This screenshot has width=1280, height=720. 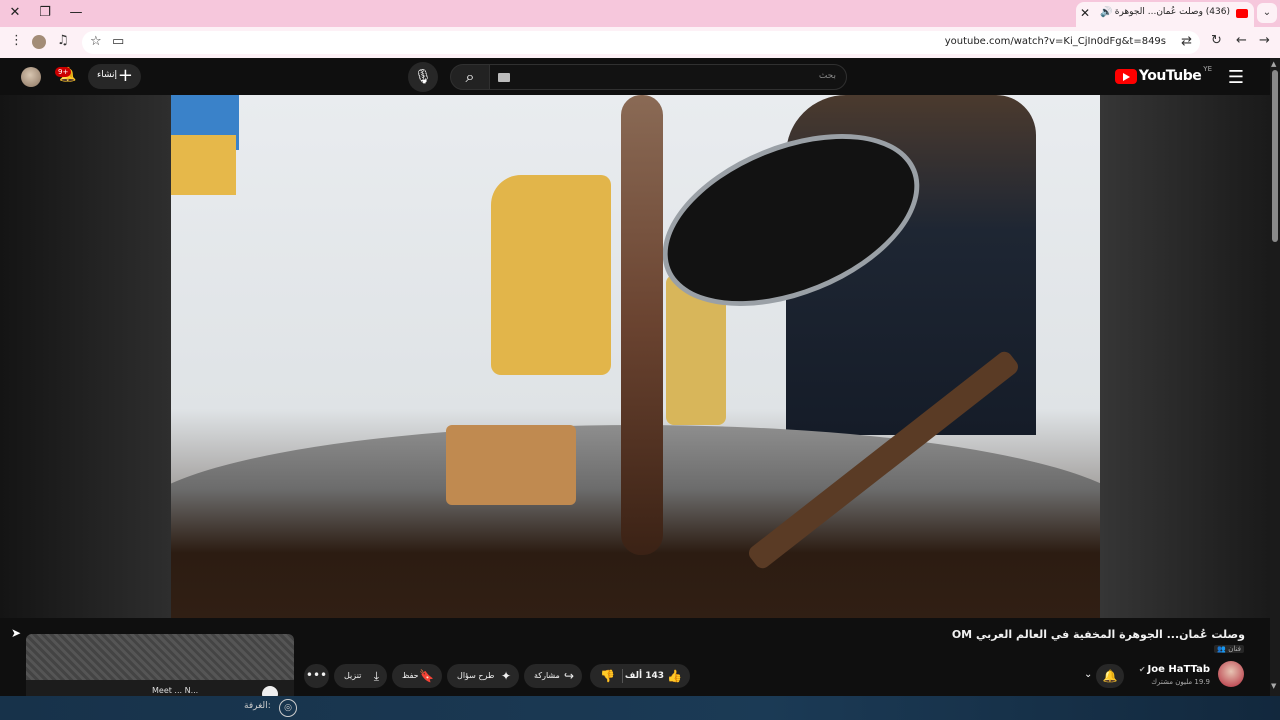 I want to click on download-icon: ⤓, so click(x=376, y=676).